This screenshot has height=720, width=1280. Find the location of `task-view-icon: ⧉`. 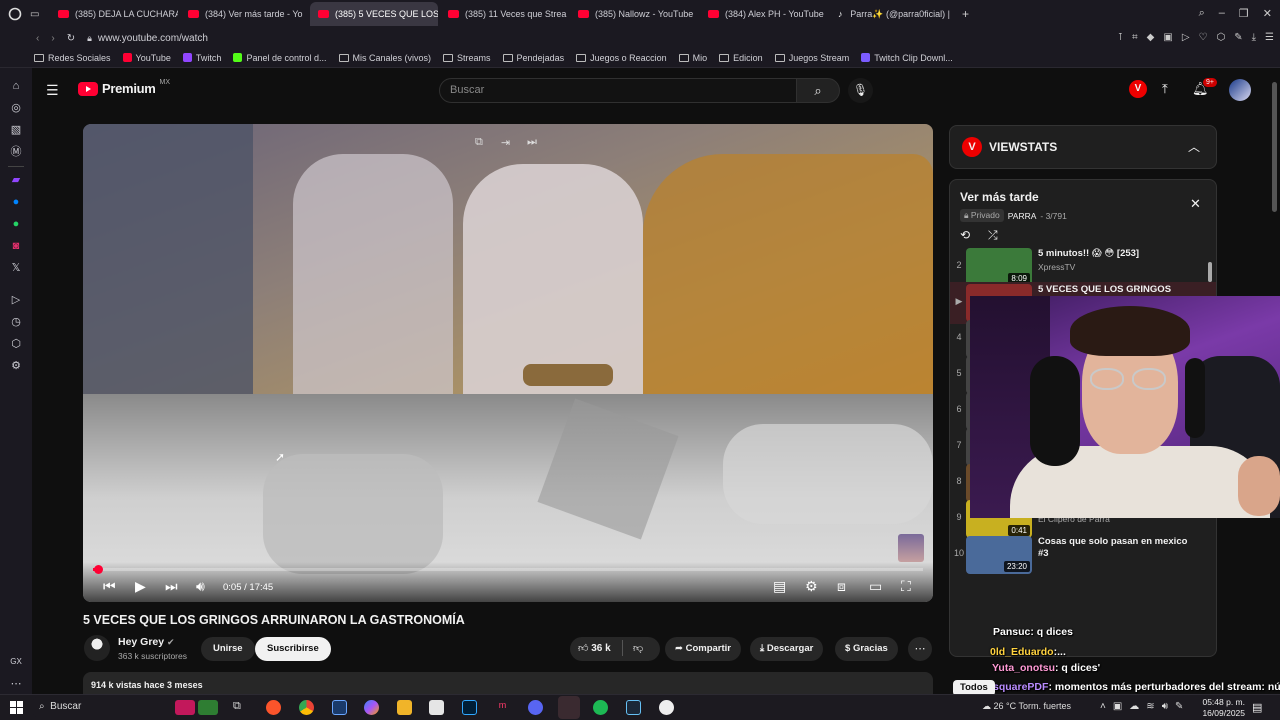

task-view-icon: ⧉ is located at coordinates (240, 707).